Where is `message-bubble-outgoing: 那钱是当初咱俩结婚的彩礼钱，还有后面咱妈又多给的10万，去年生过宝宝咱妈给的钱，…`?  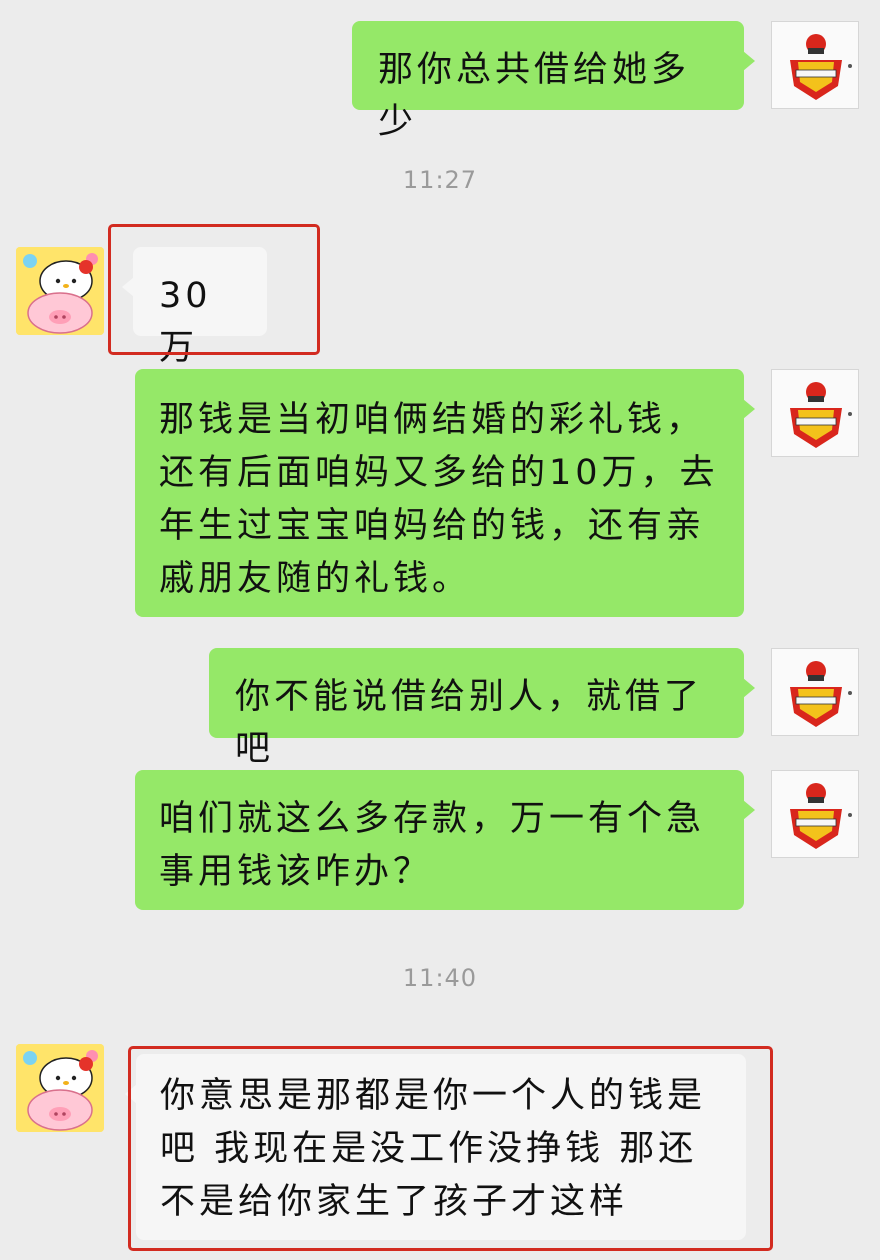 message-bubble-outgoing: 那钱是当初咱俩结婚的彩礼钱，还有后面咱妈又多给的10万，去年生过宝宝咱妈给的钱，… is located at coordinates (445, 493).